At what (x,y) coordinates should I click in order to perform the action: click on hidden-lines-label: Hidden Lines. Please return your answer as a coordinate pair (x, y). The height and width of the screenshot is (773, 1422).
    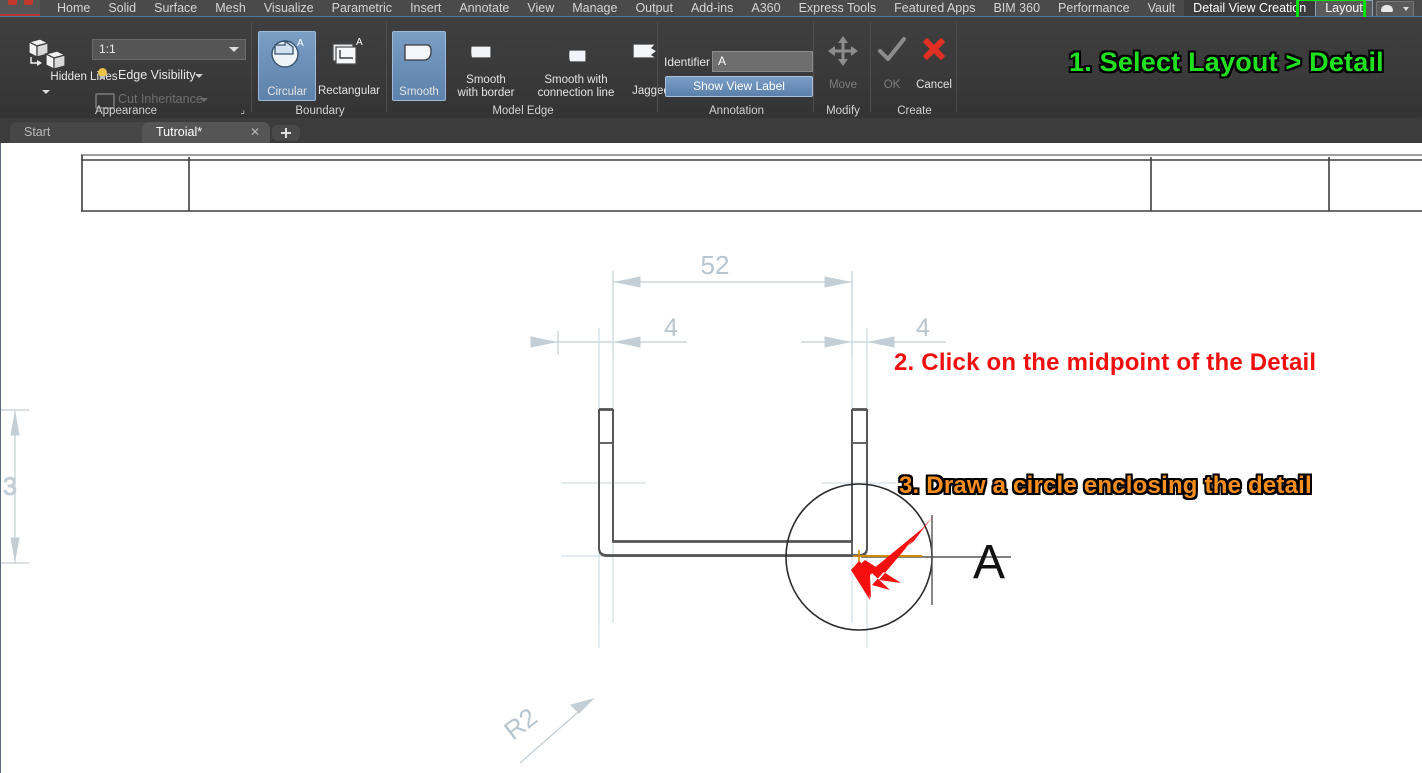
    Looking at the image, I should click on (84, 77).